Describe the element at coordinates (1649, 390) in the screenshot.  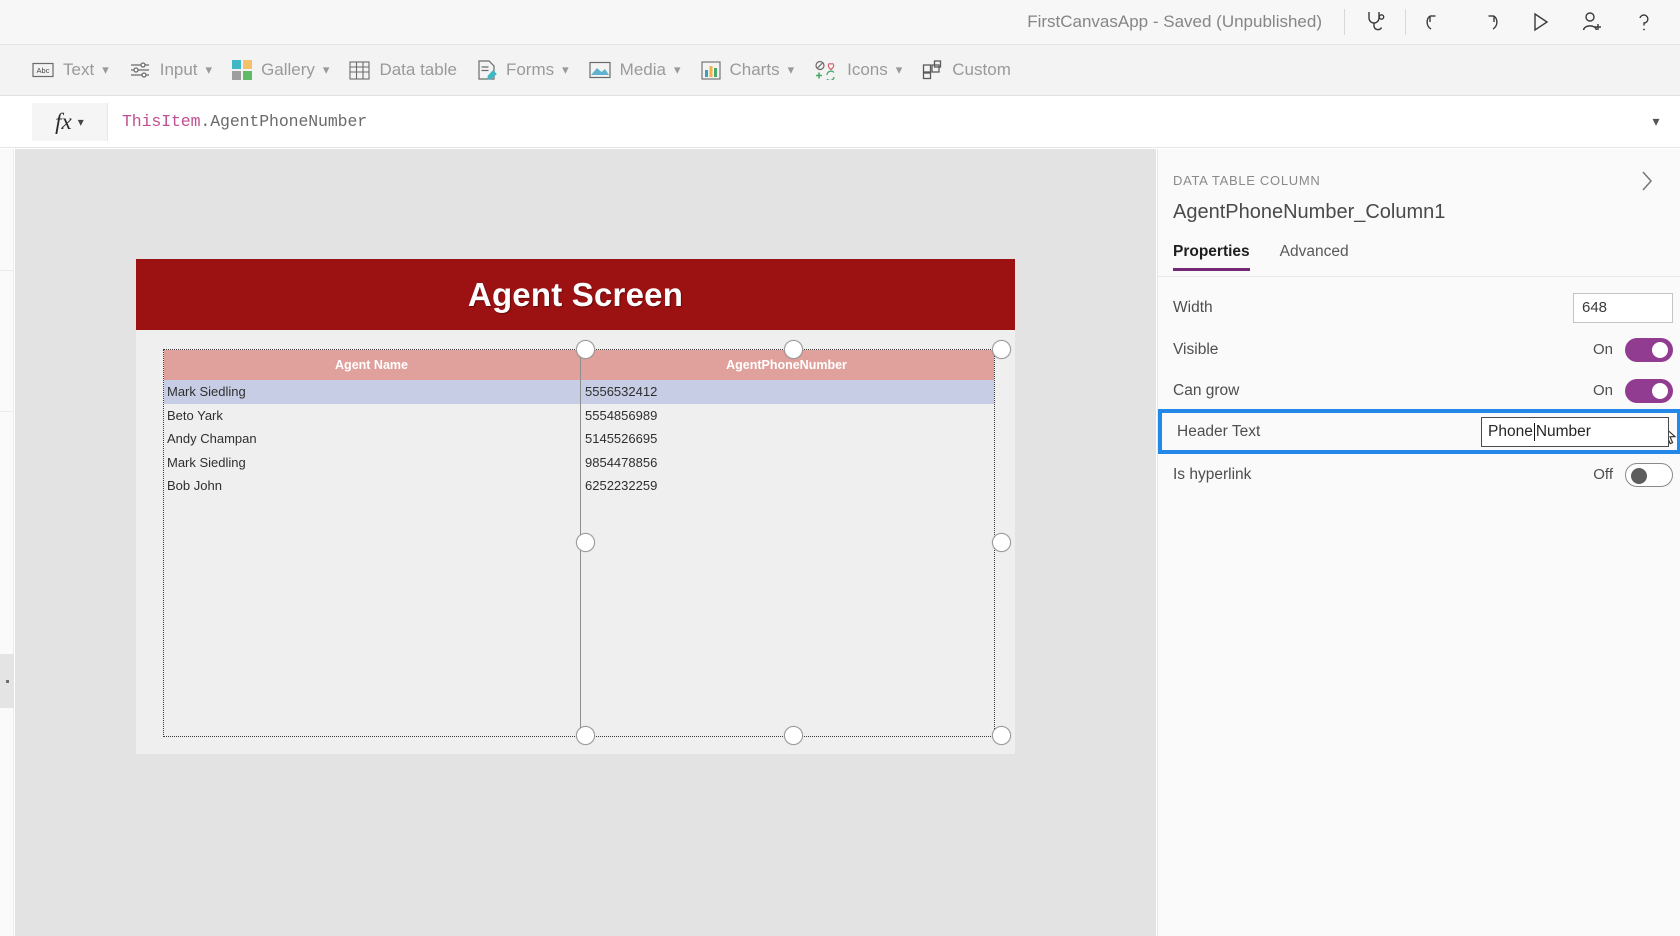
I see `can-grow-toggle` at that location.